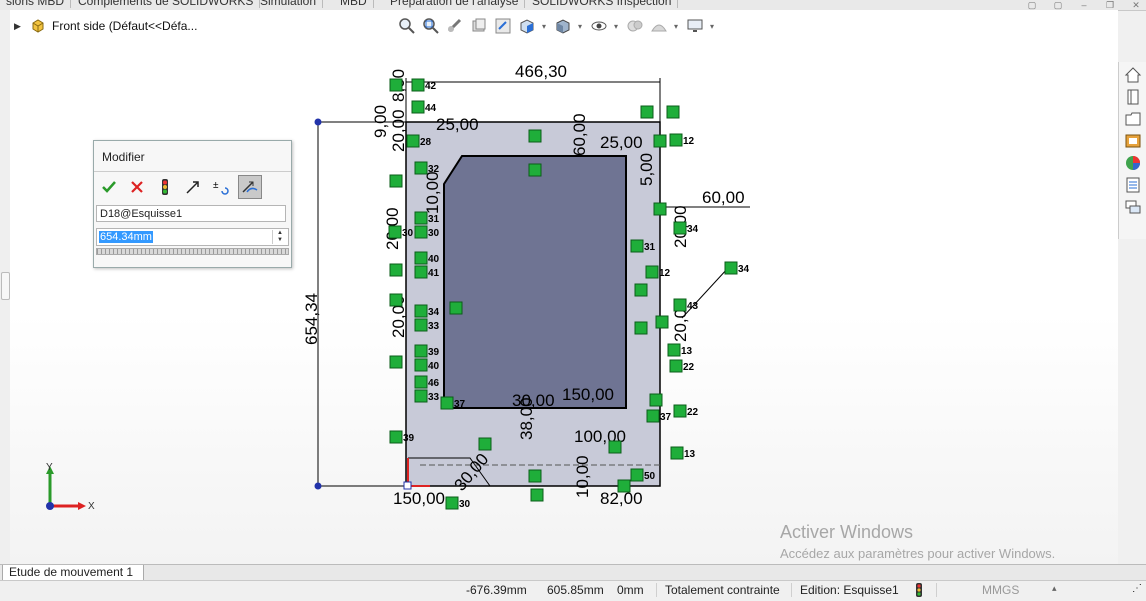 The width and height of the screenshot is (1146, 601). I want to click on status-y-coord: 605.85mm, so click(575, 590).